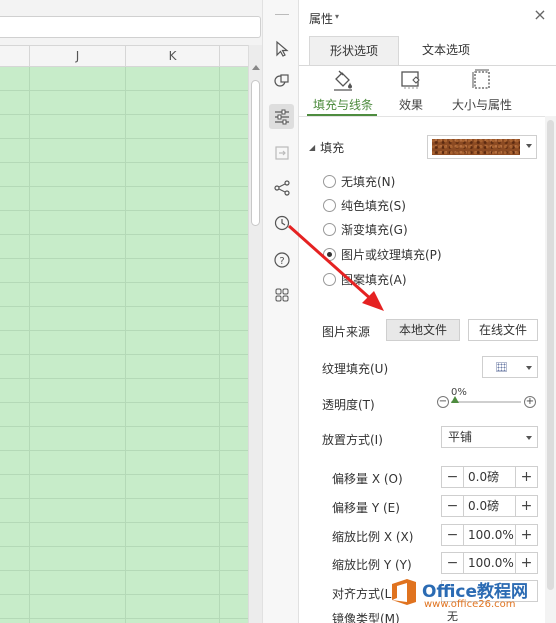 The height and width of the screenshot is (623, 556). I want to click on size-icon, so click(481, 79).